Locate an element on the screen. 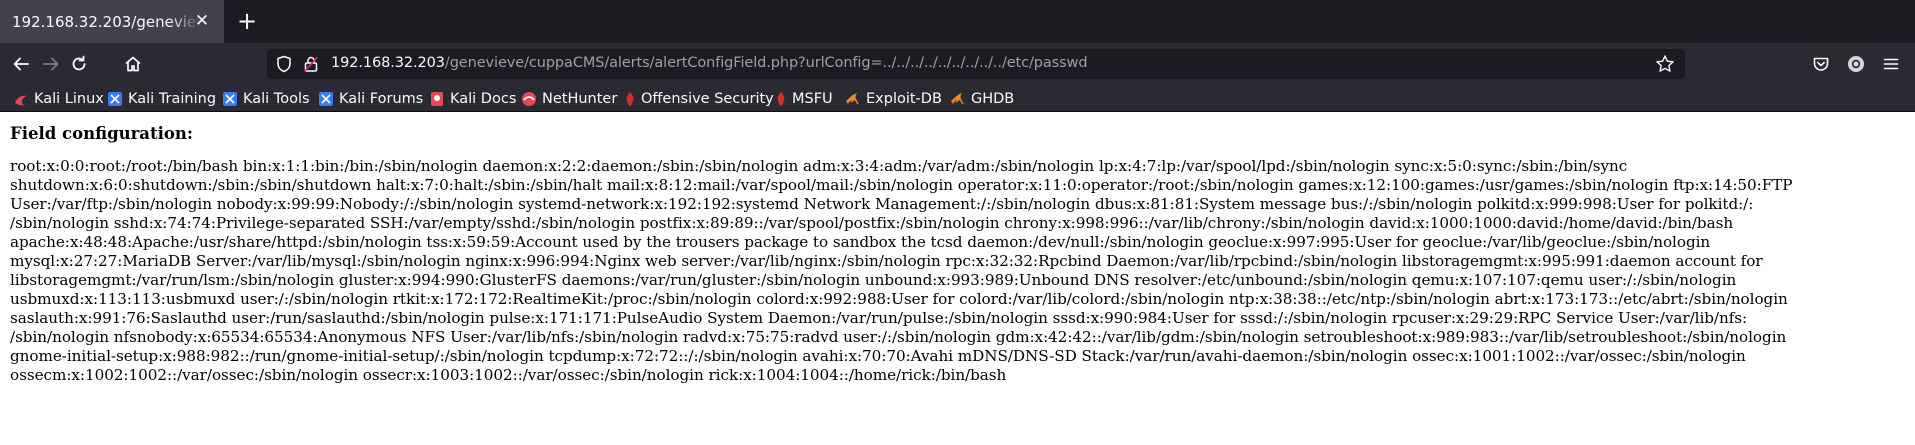 This screenshot has height=445, width=1915. bookmark-kali-linux: Kali Linux is located at coordinates (58, 99).